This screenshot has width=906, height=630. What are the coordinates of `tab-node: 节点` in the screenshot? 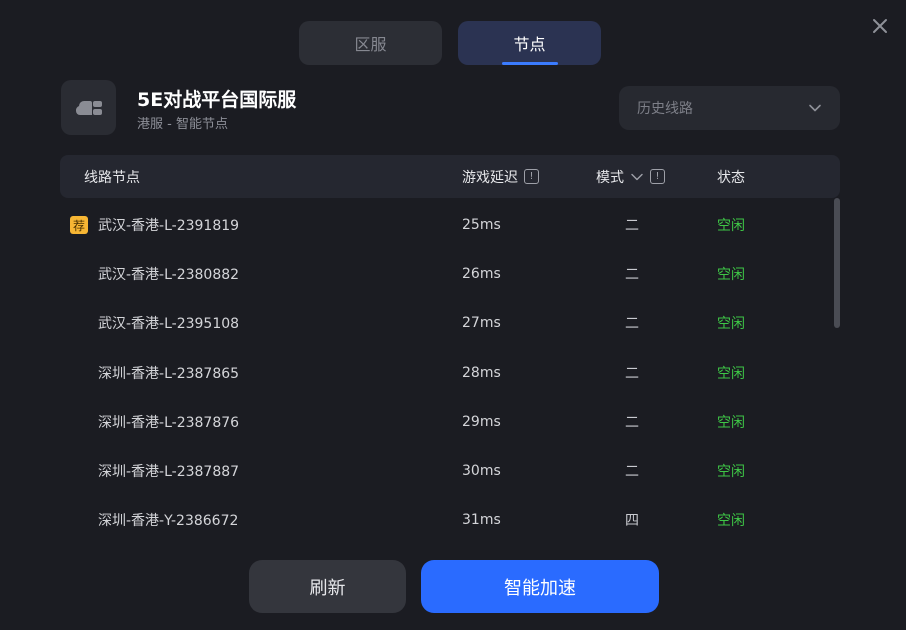 It's located at (529, 43).